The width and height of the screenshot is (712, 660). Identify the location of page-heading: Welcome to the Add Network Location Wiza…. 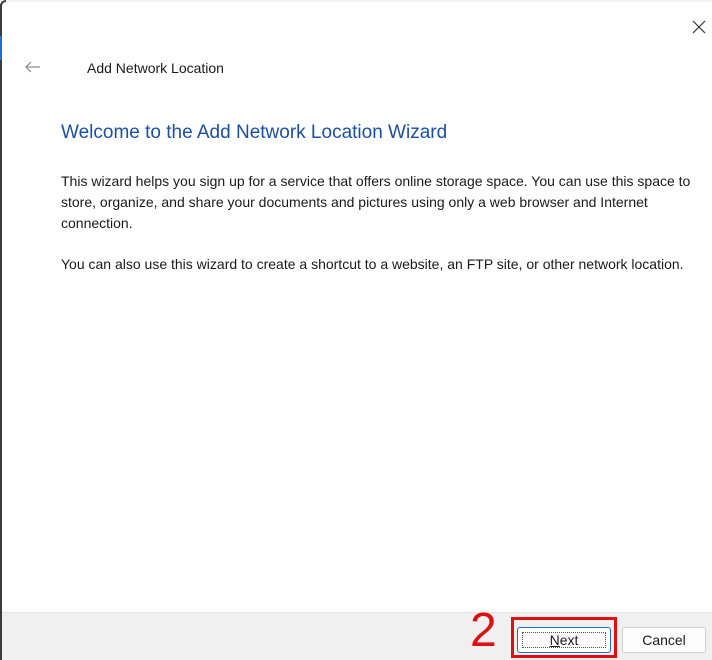
(254, 132).